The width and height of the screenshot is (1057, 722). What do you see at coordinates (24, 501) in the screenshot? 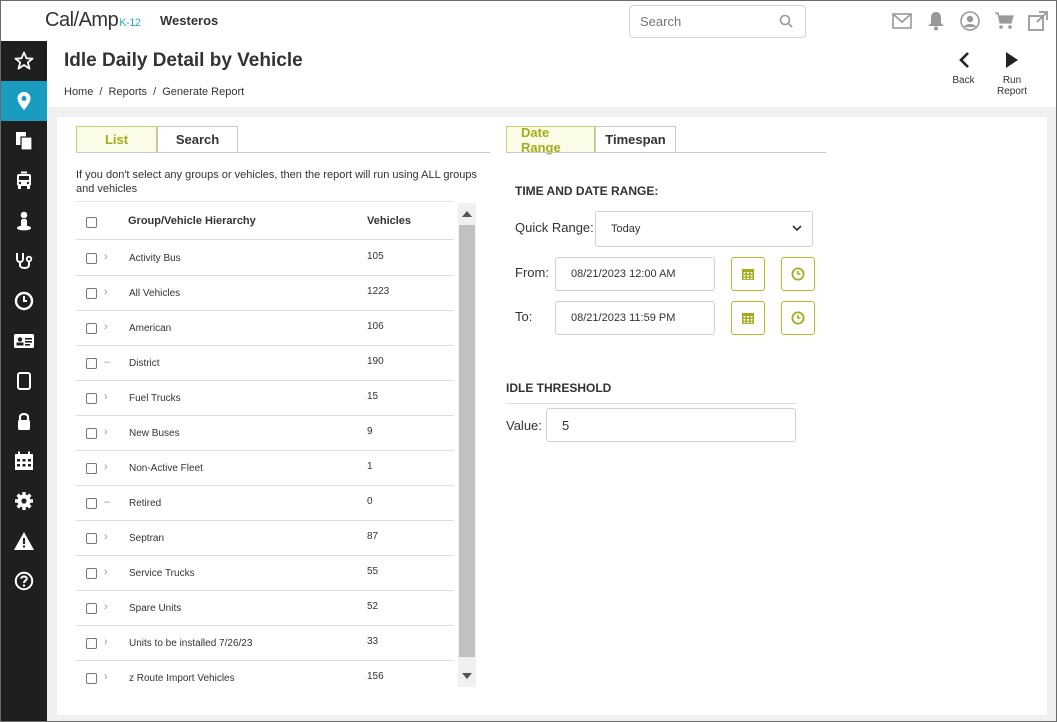
I see `sidebar-item-settings` at bounding box center [24, 501].